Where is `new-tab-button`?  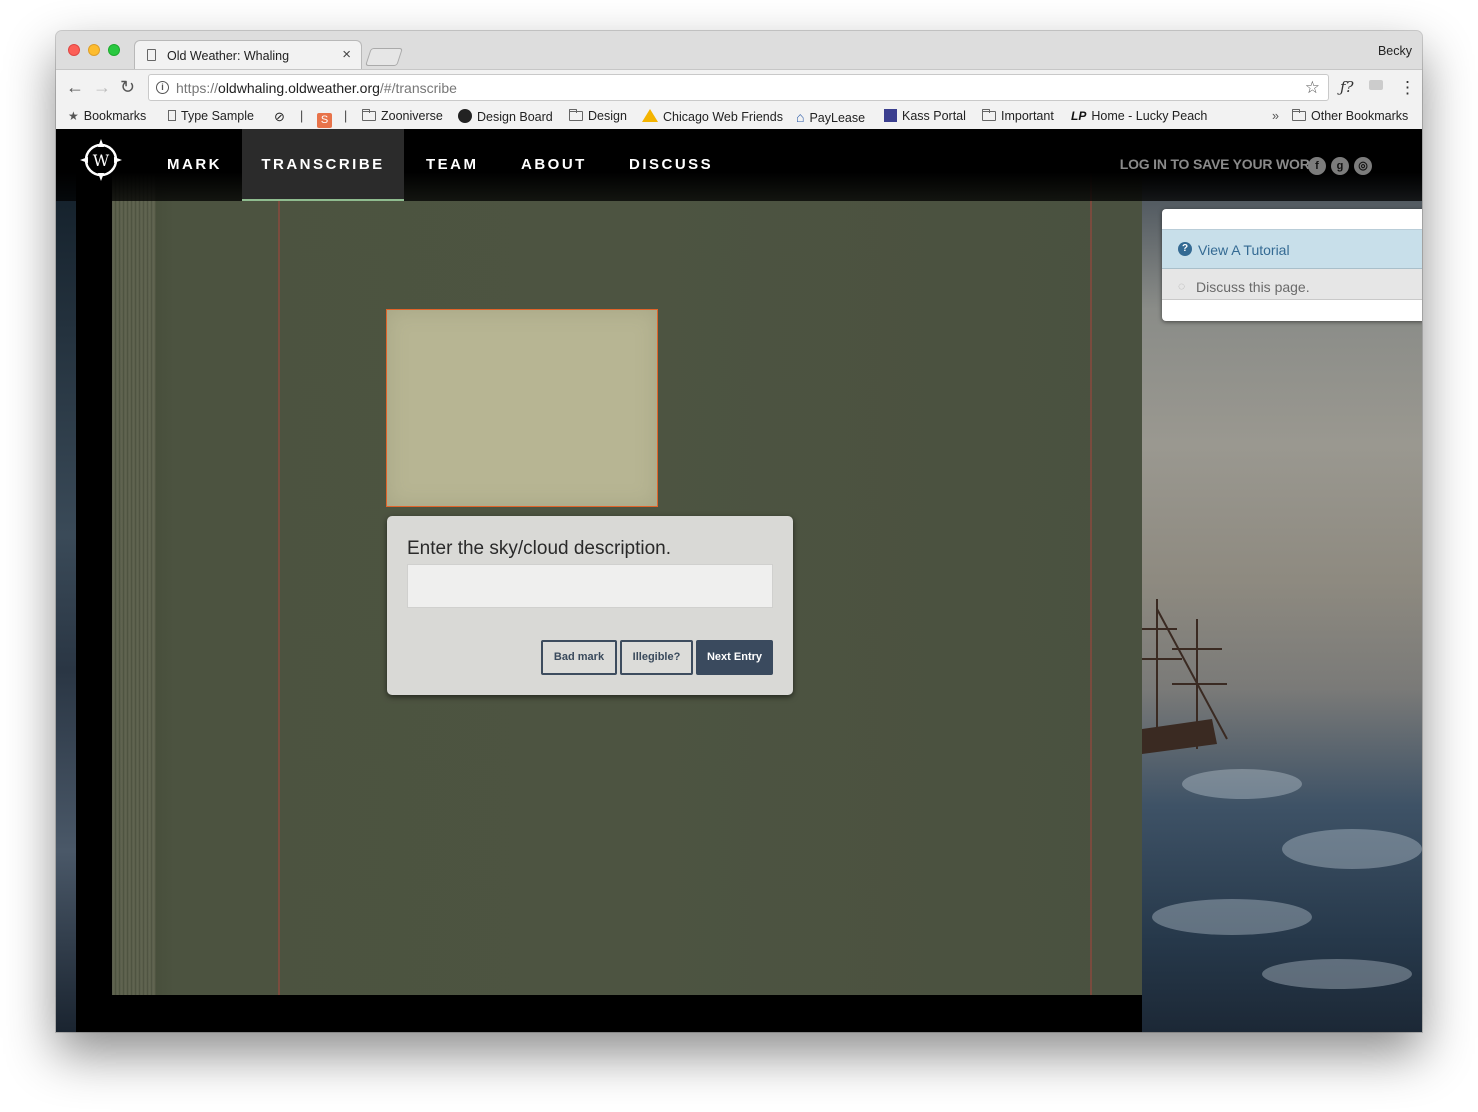
new-tab-button is located at coordinates (384, 57).